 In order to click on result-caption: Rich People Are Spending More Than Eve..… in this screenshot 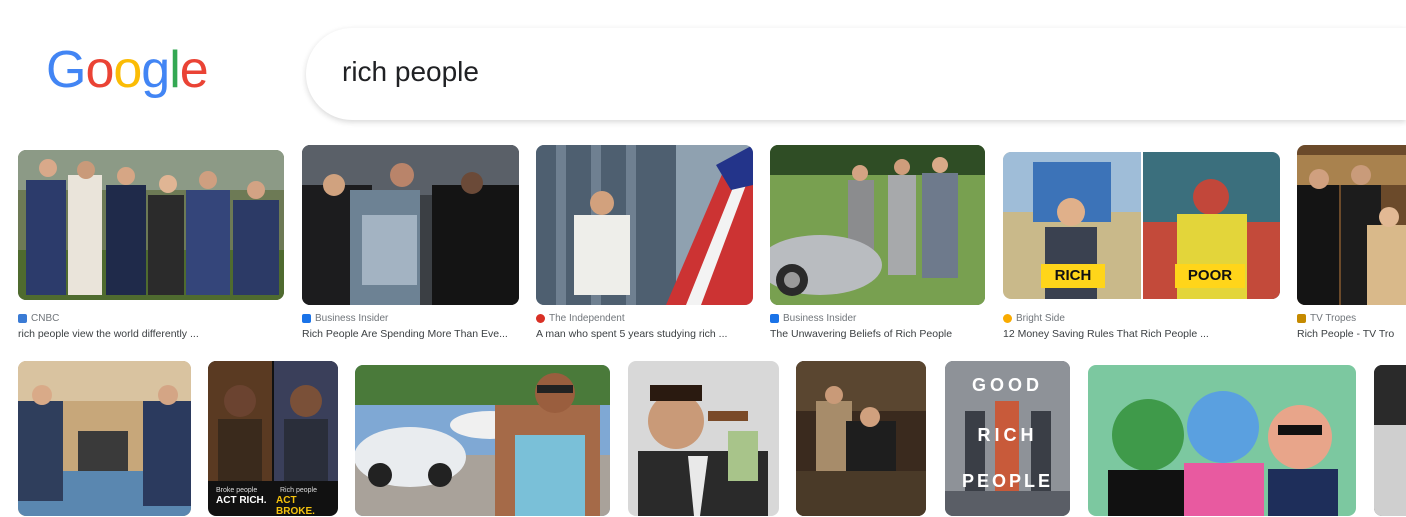, I will do `click(412, 334)`.